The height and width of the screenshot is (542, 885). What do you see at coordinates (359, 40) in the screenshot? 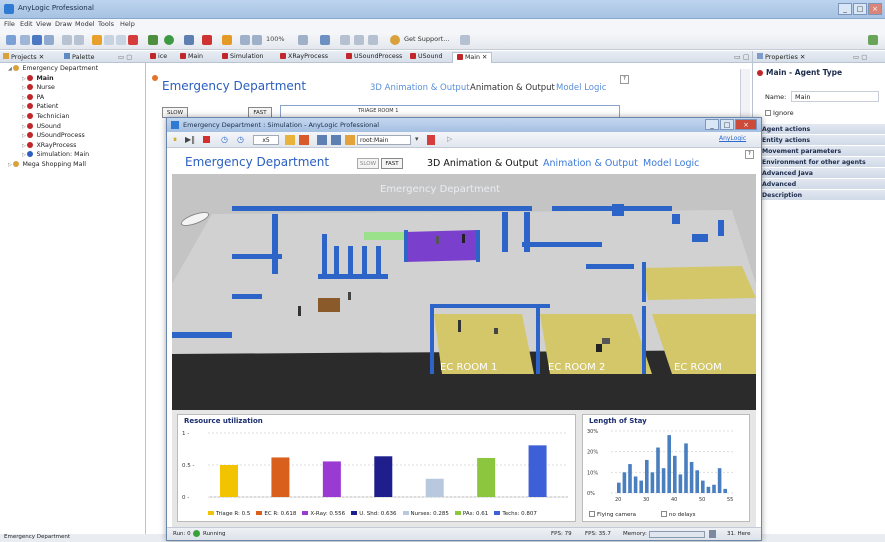
I see `grid-icon` at bounding box center [359, 40].